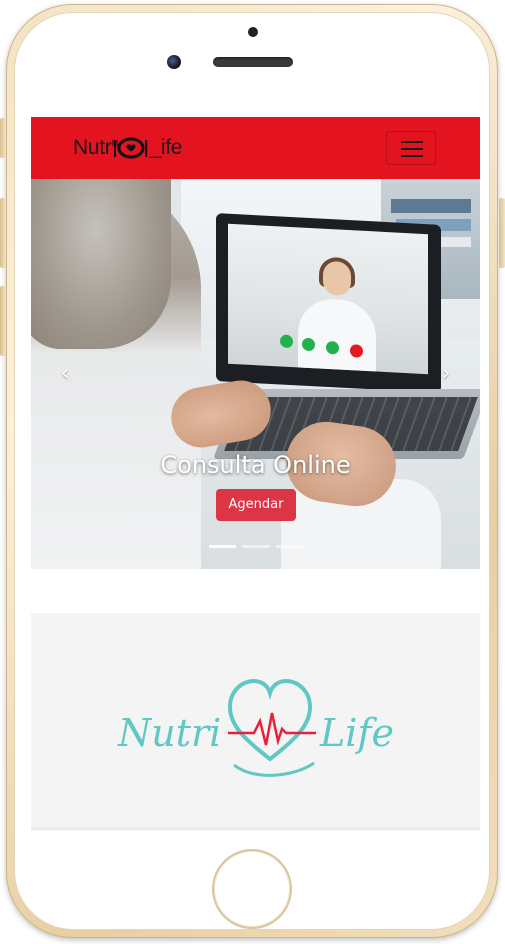  Describe the element at coordinates (253, 32) in the screenshot. I see `proximity-sensor` at that location.